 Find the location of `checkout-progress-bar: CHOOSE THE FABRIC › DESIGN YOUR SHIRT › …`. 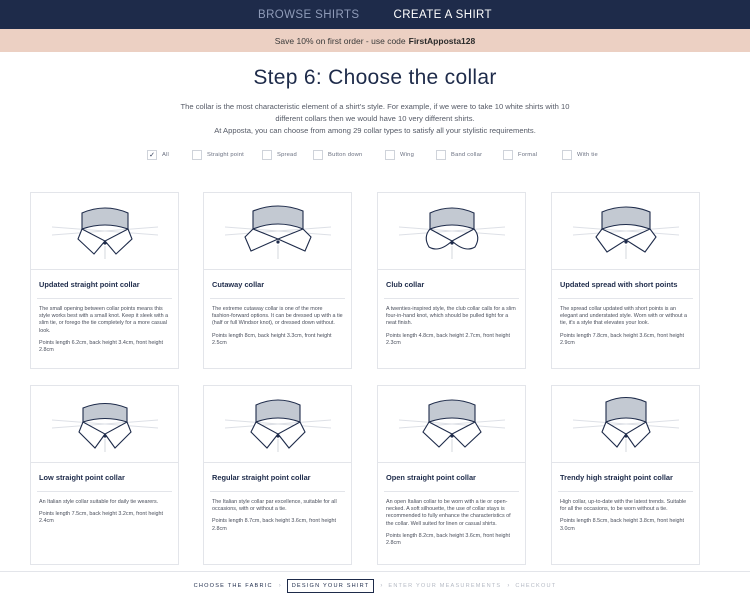

checkout-progress-bar: CHOOSE THE FABRIC › DESIGN YOUR SHIRT › … is located at coordinates (375, 585).